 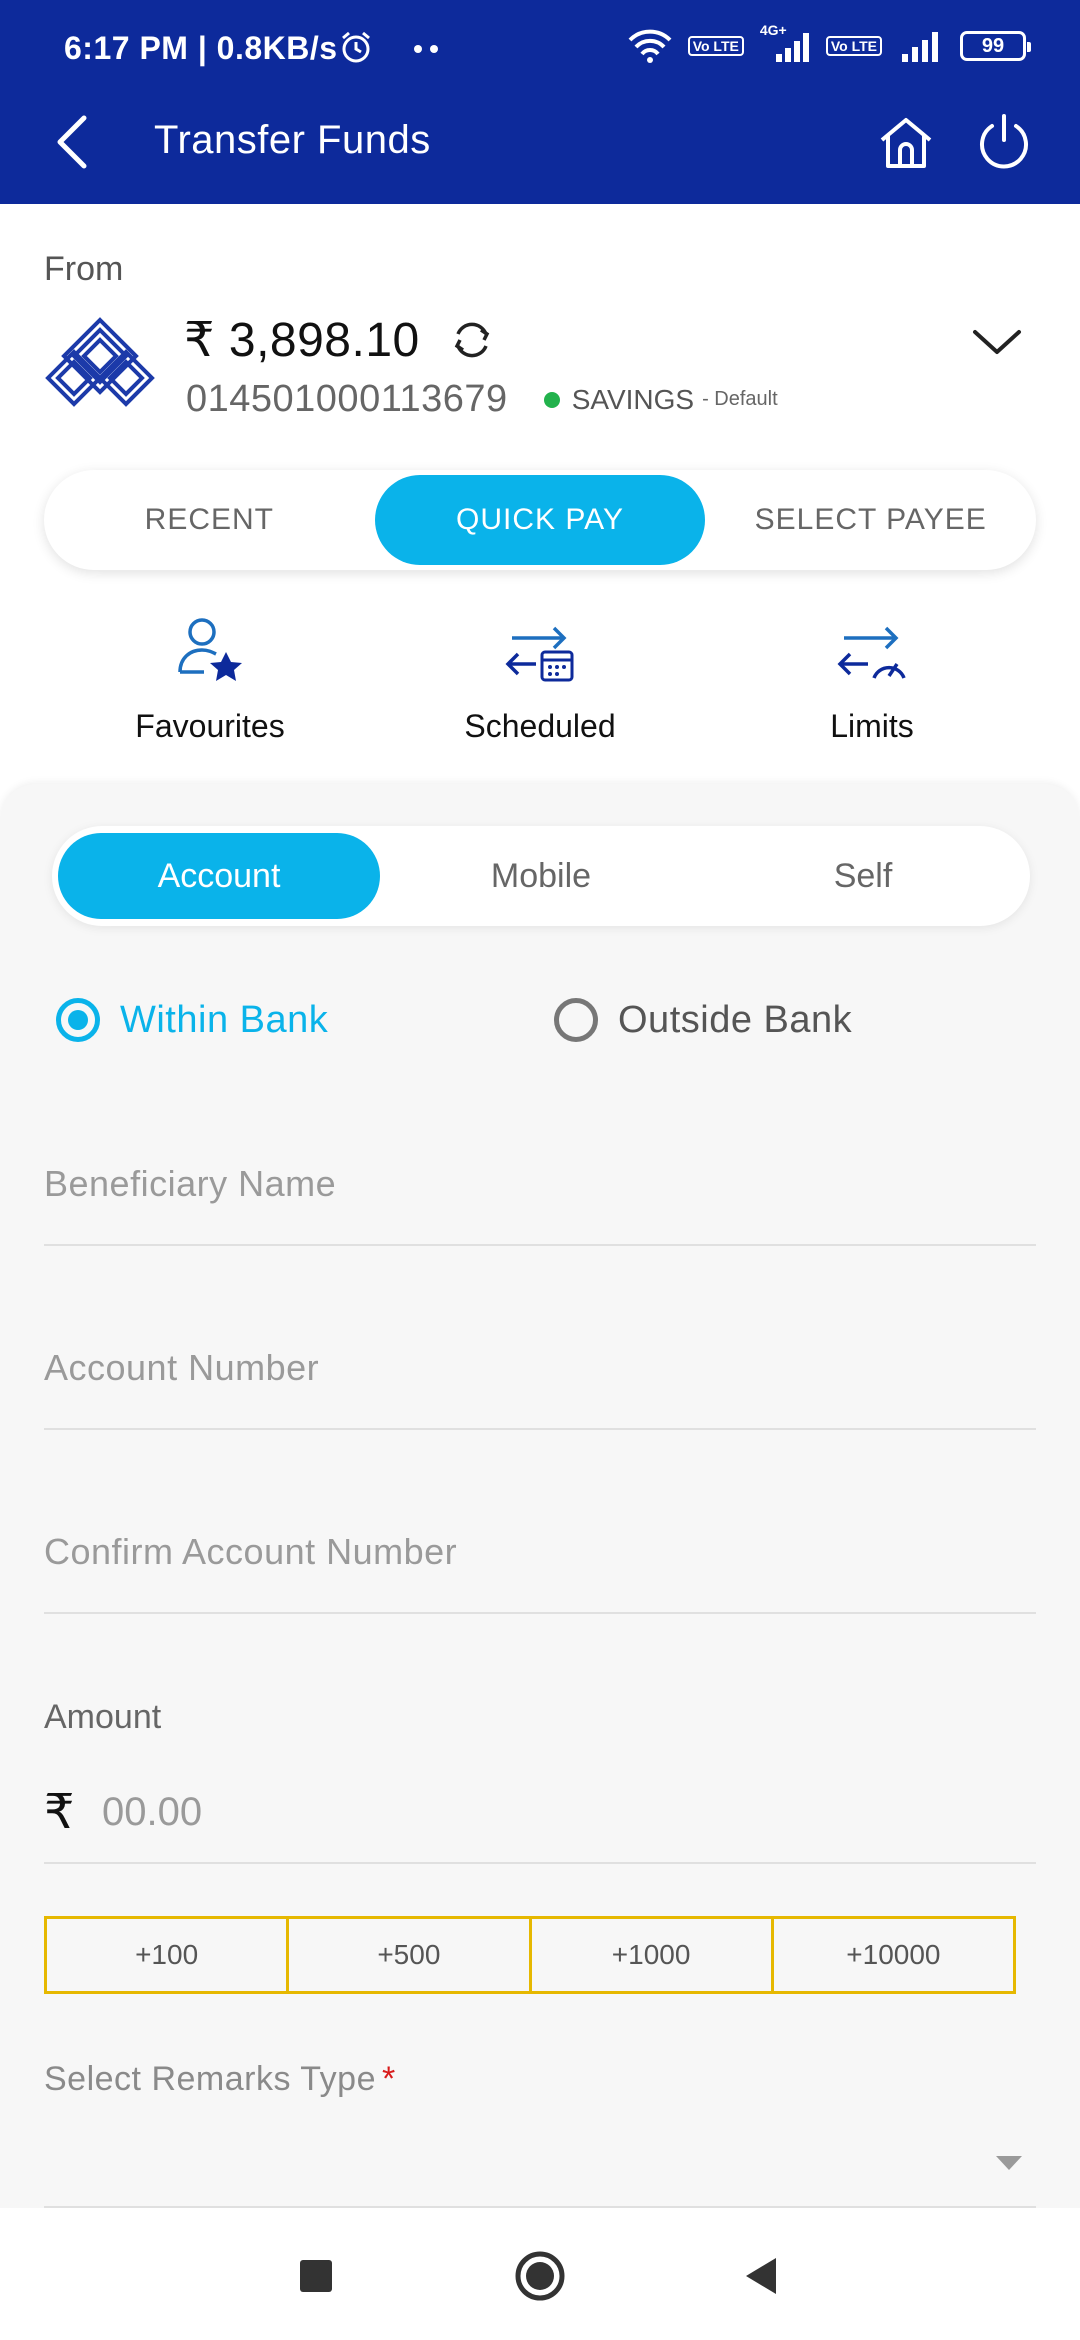 I want to click on shortcut-favourites: Favourites, so click(x=210, y=672).